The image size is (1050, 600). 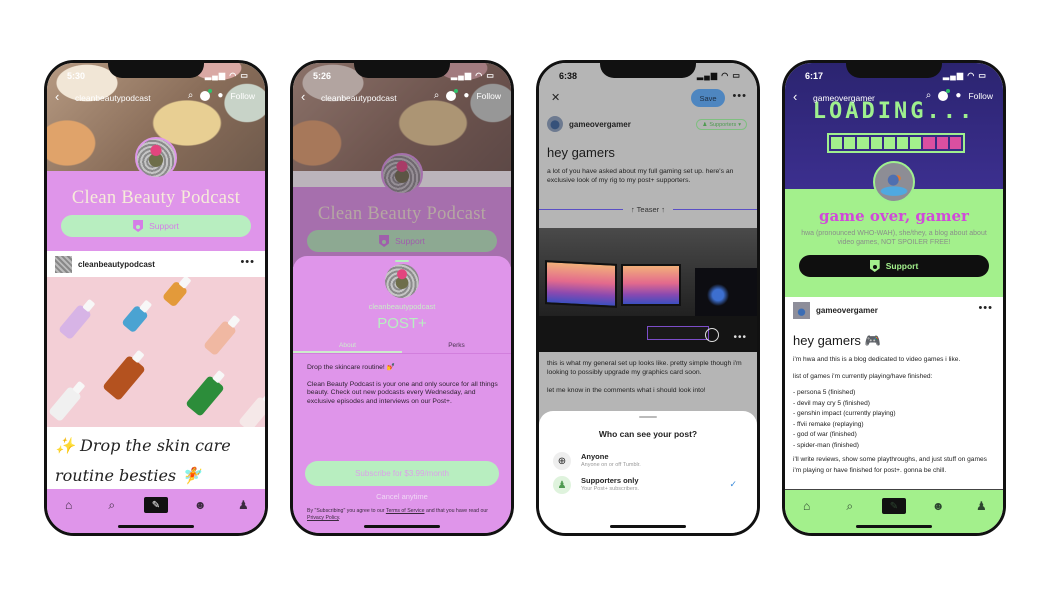 I want to click on save-button: Save, so click(x=708, y=98).